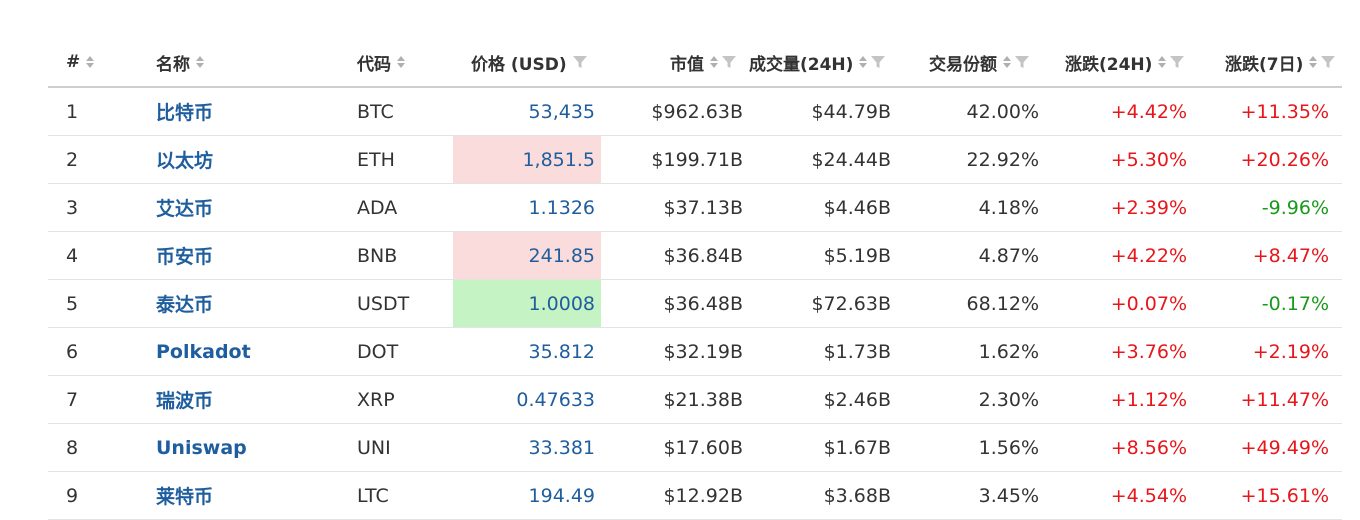 This screenshot has height=520, width=1360. Describe the element at coordinates (1148, 495) in the screenshot. I see `change-24h-cell: +4.54%` at that location.